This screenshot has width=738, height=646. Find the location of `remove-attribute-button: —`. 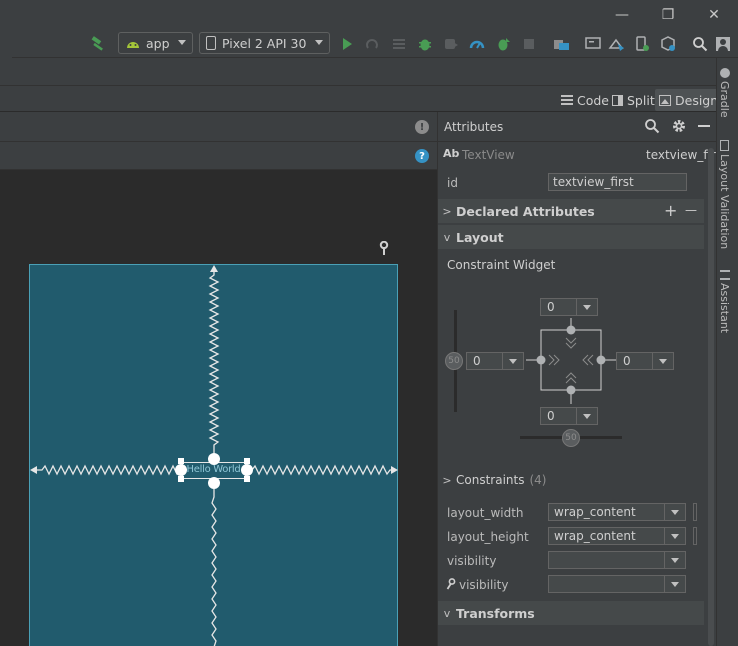

remove-attribute-button: — is located at coordinates (691, 210).